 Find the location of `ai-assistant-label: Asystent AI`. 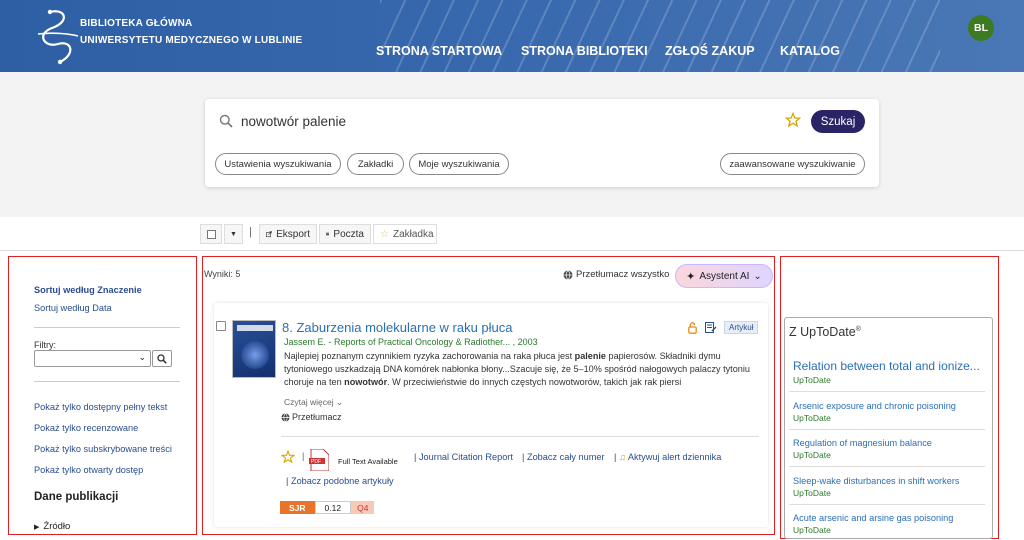

ai-assistant-label: Asystent AI is located at coordinates (724, 276).